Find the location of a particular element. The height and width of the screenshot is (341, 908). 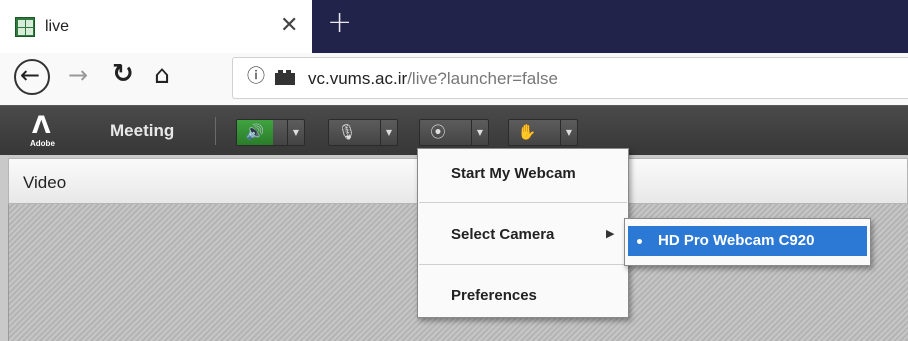

menu-item-label: Preferences is located at coordinates (494, 295).